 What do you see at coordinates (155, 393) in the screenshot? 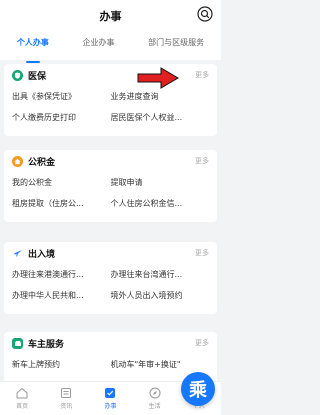
I see `compass-icon` at bounding box center [155, 393].